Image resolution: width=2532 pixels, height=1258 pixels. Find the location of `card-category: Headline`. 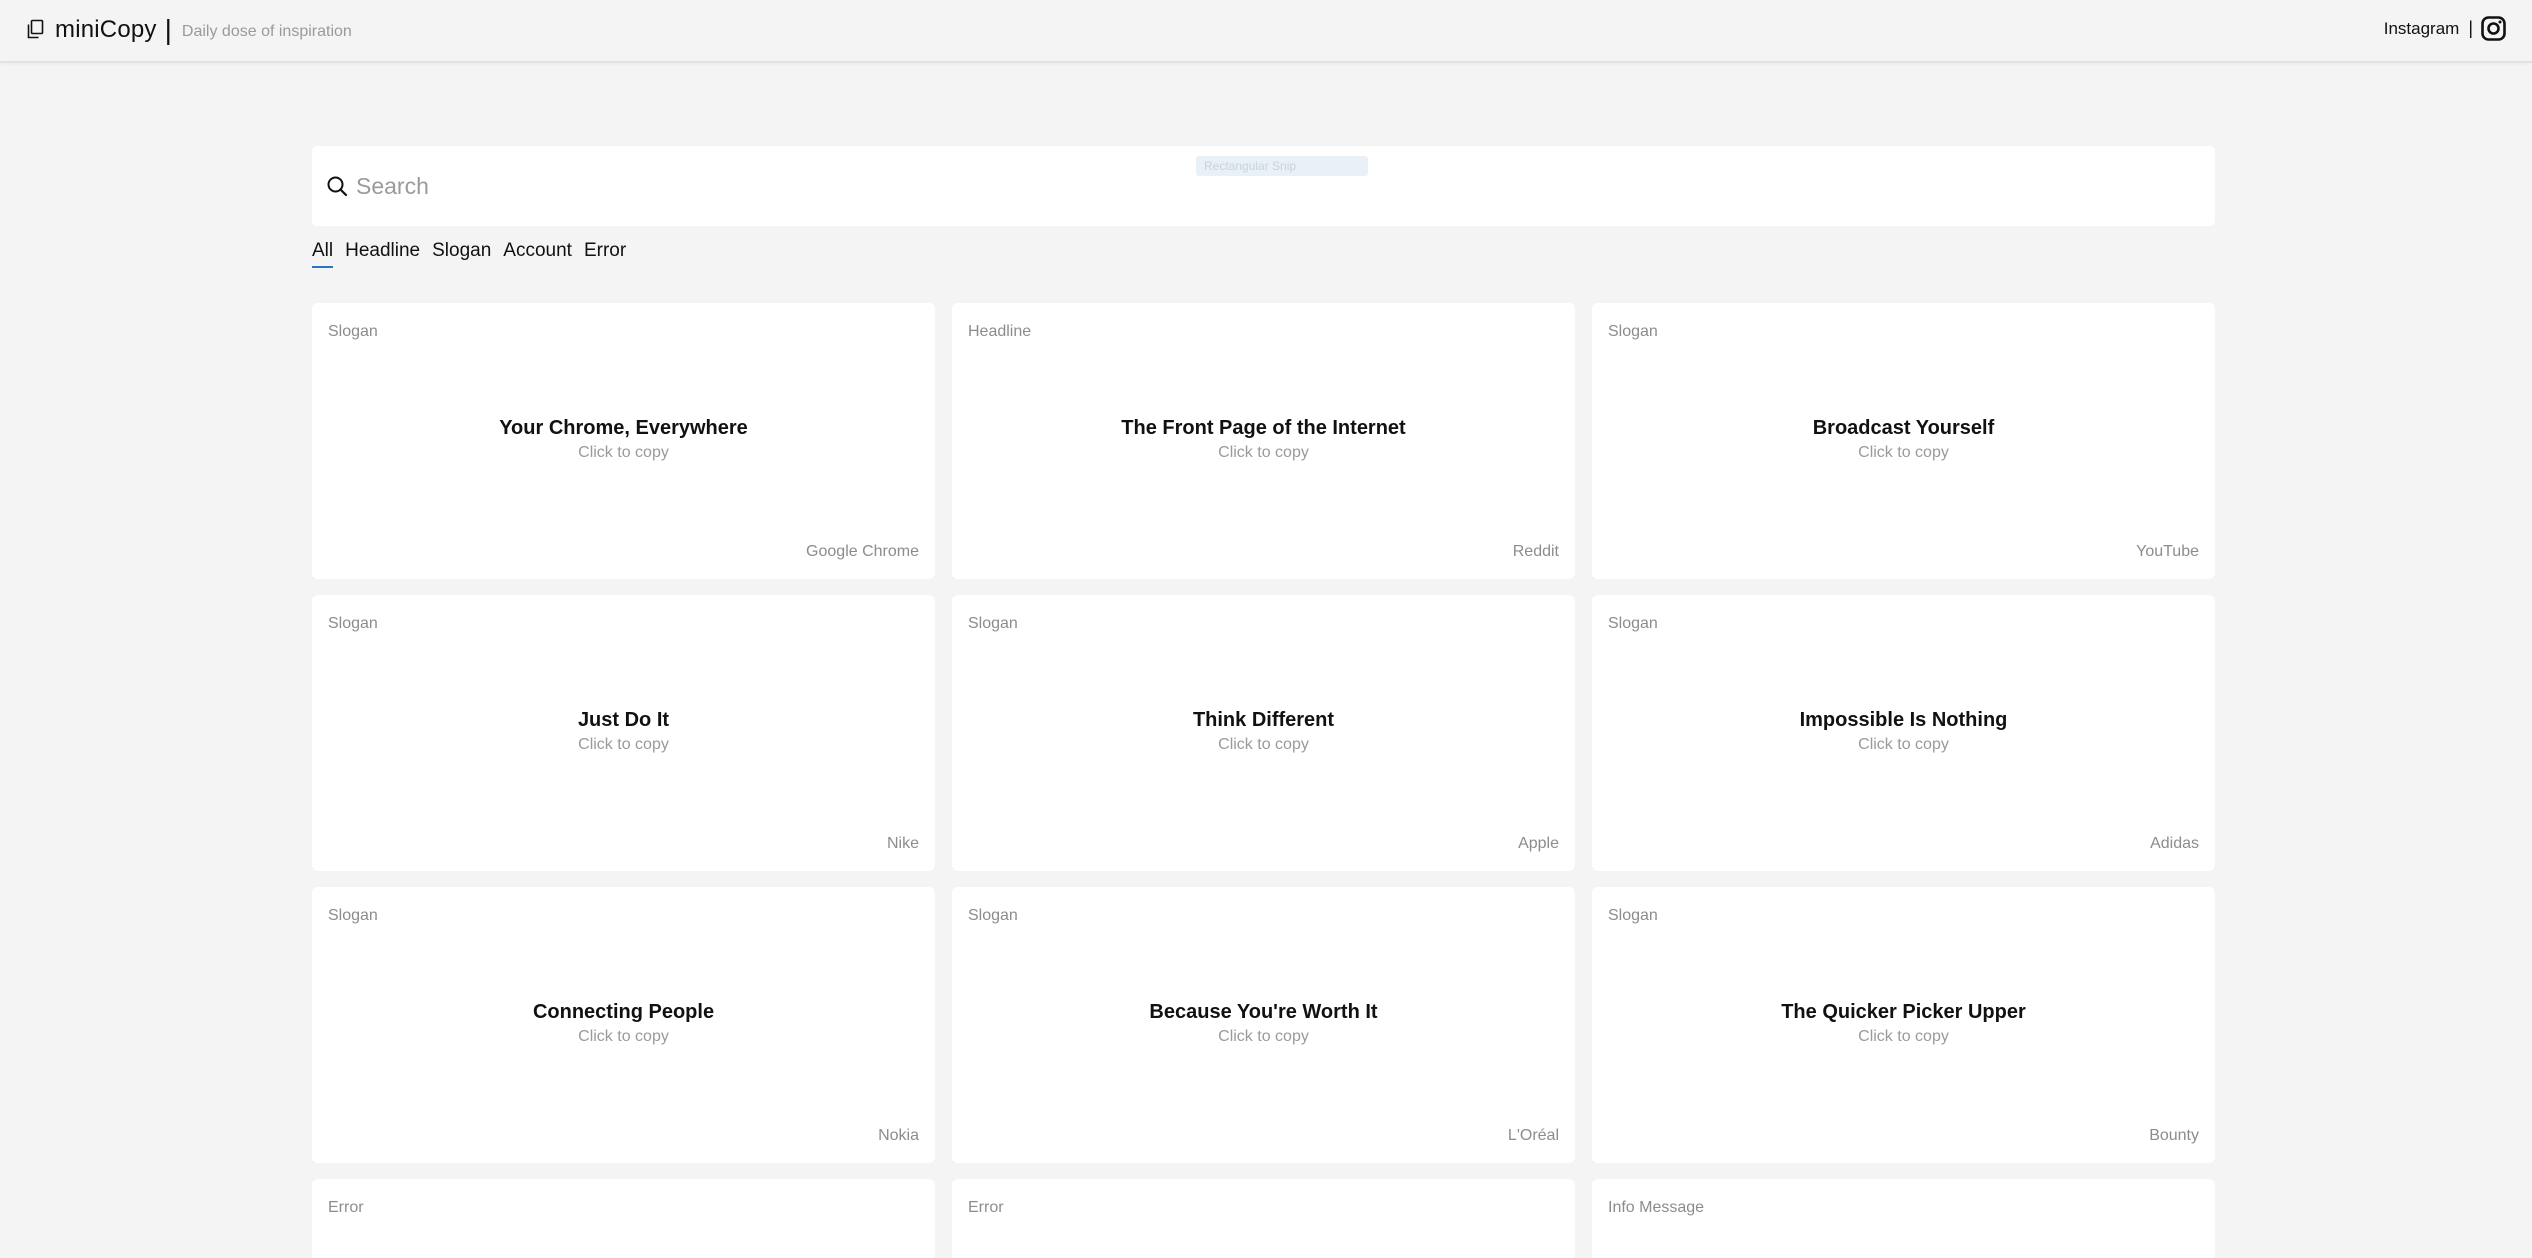

card-category: Headline is located at coordinates (1000, 331).